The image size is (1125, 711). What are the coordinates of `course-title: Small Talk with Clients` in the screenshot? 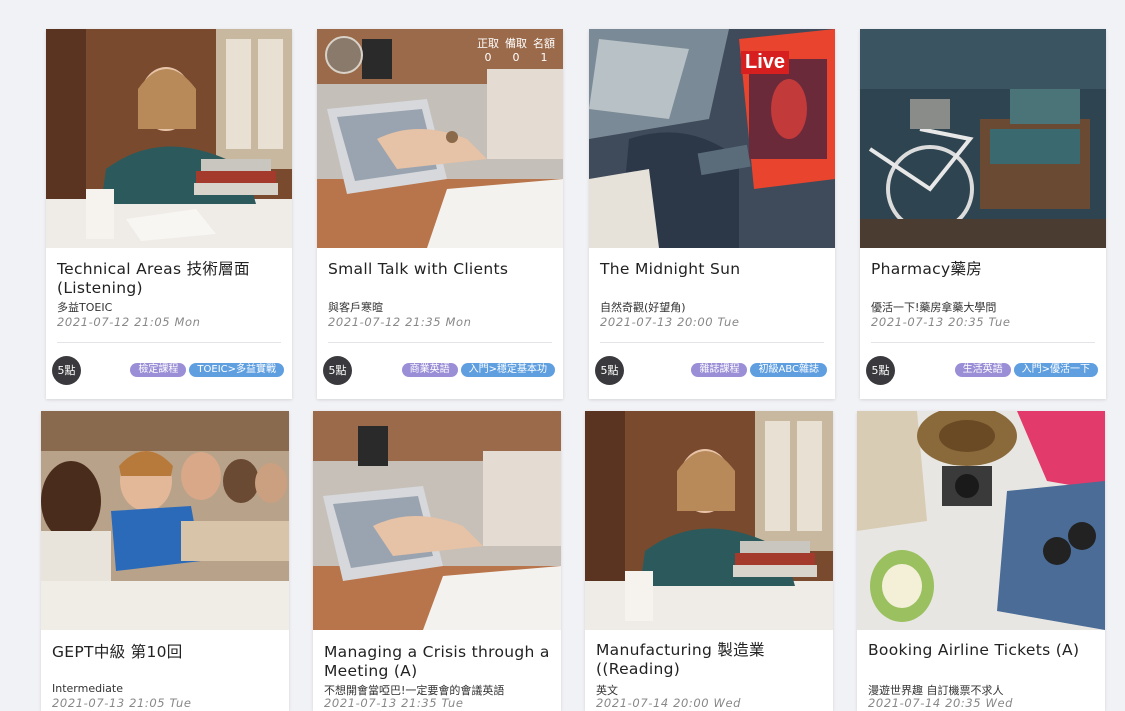 It's located at (441, 269).